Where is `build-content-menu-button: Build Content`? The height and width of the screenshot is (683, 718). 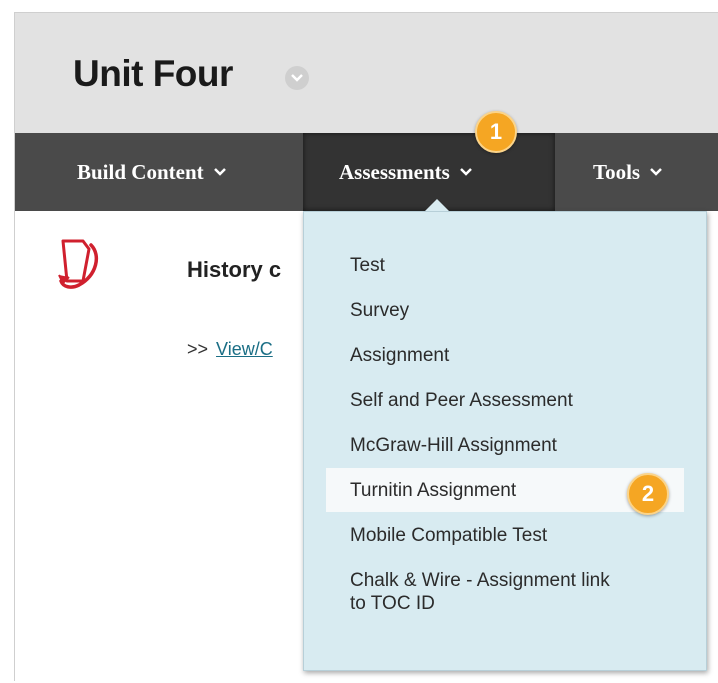 build-content-menu-button: Build Content is located at coordinates (152, 172).